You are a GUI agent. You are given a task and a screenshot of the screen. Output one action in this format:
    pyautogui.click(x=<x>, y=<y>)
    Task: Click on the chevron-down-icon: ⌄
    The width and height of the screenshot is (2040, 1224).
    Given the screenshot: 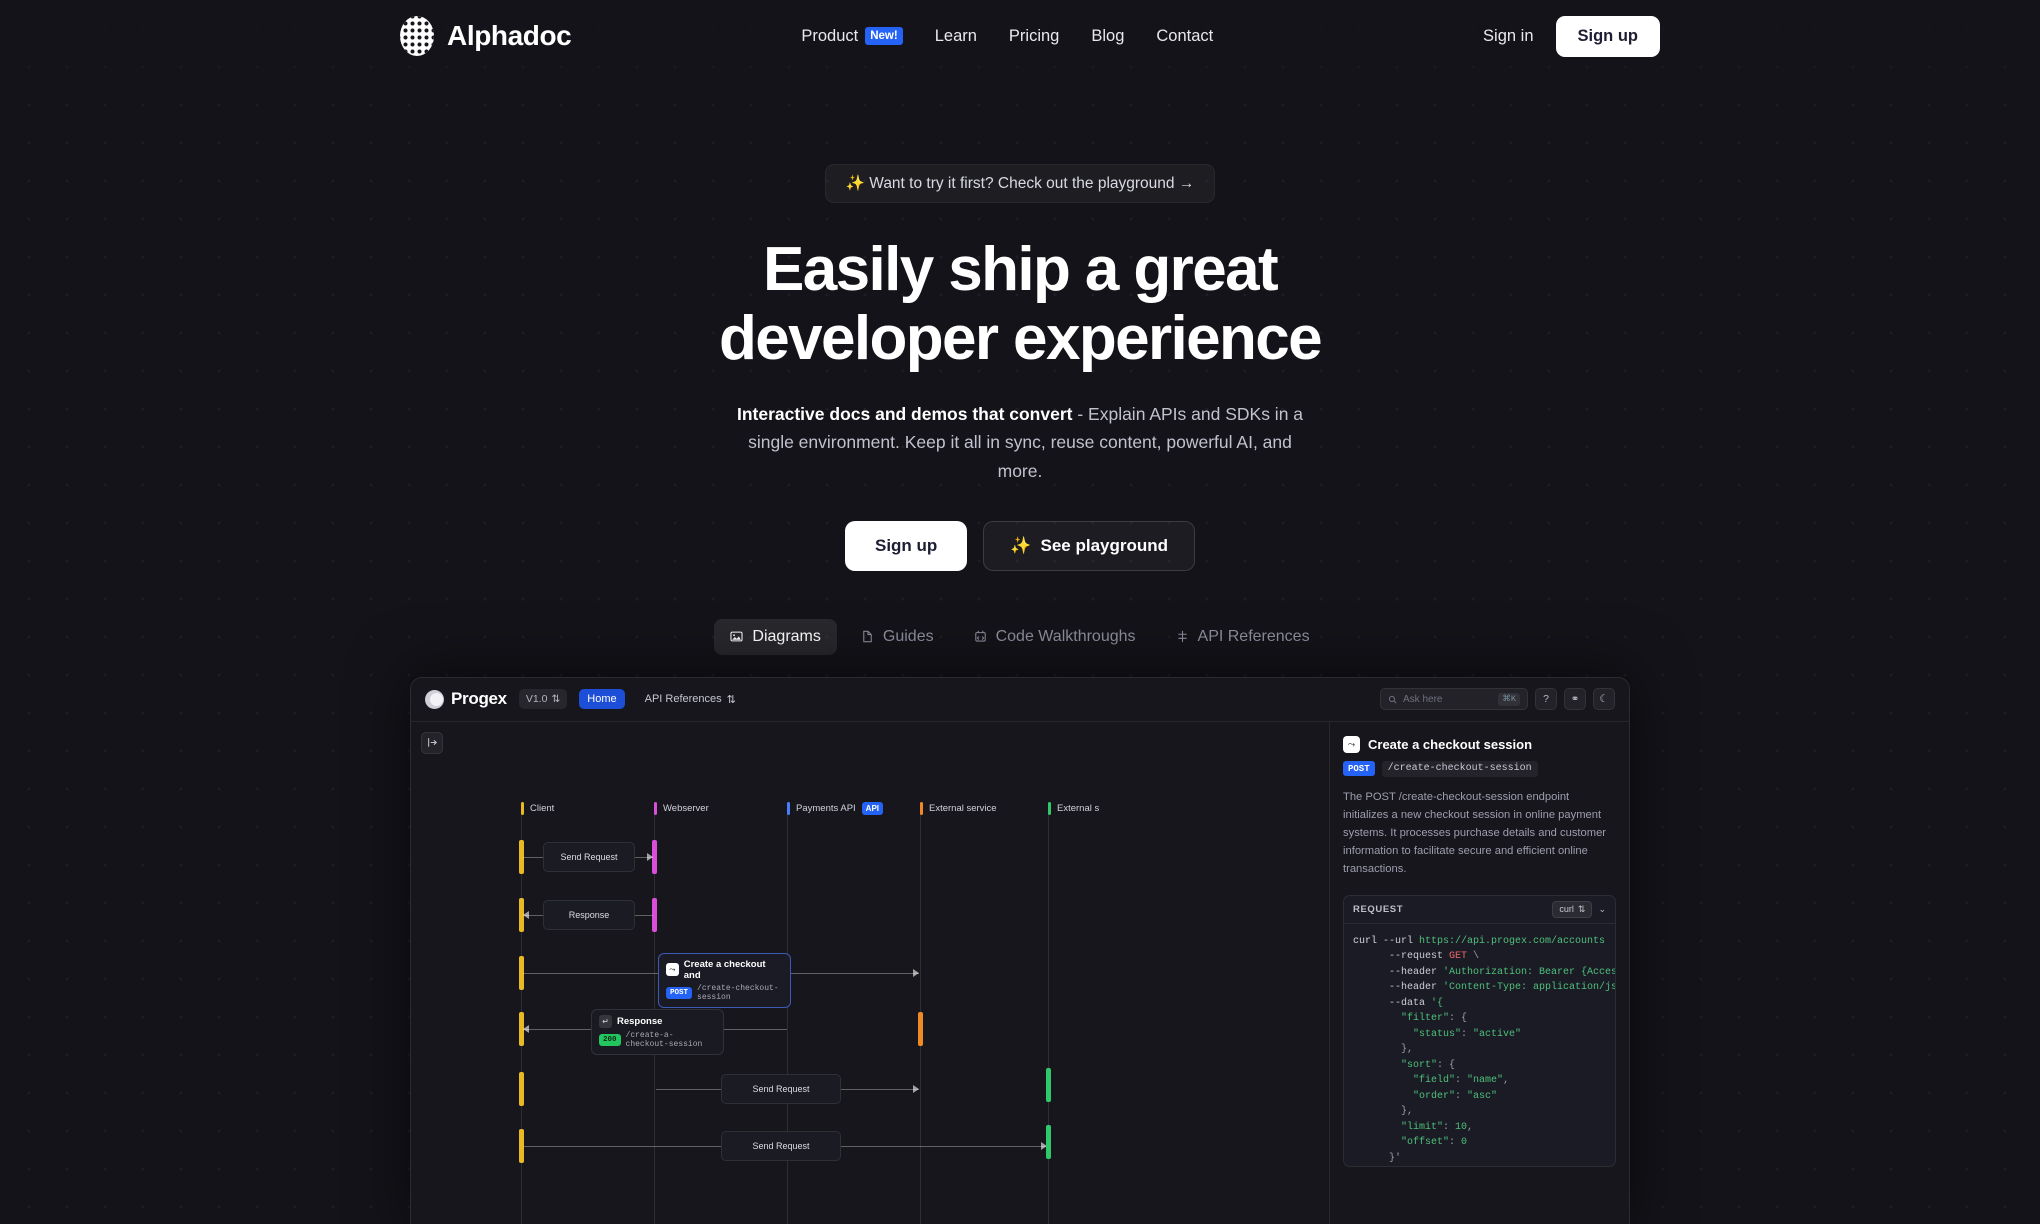 What is the action you would take?
    pyautogui.click(x=1602, y=909)
    